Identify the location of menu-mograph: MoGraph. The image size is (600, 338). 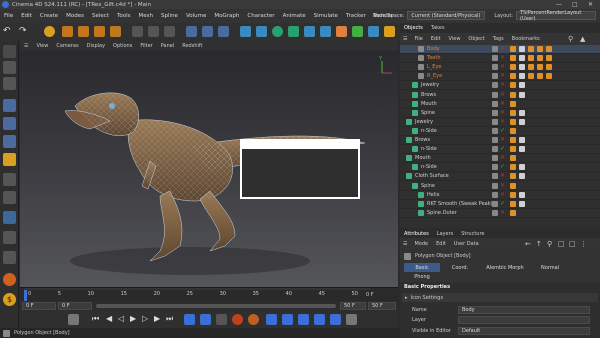
(226, 16).